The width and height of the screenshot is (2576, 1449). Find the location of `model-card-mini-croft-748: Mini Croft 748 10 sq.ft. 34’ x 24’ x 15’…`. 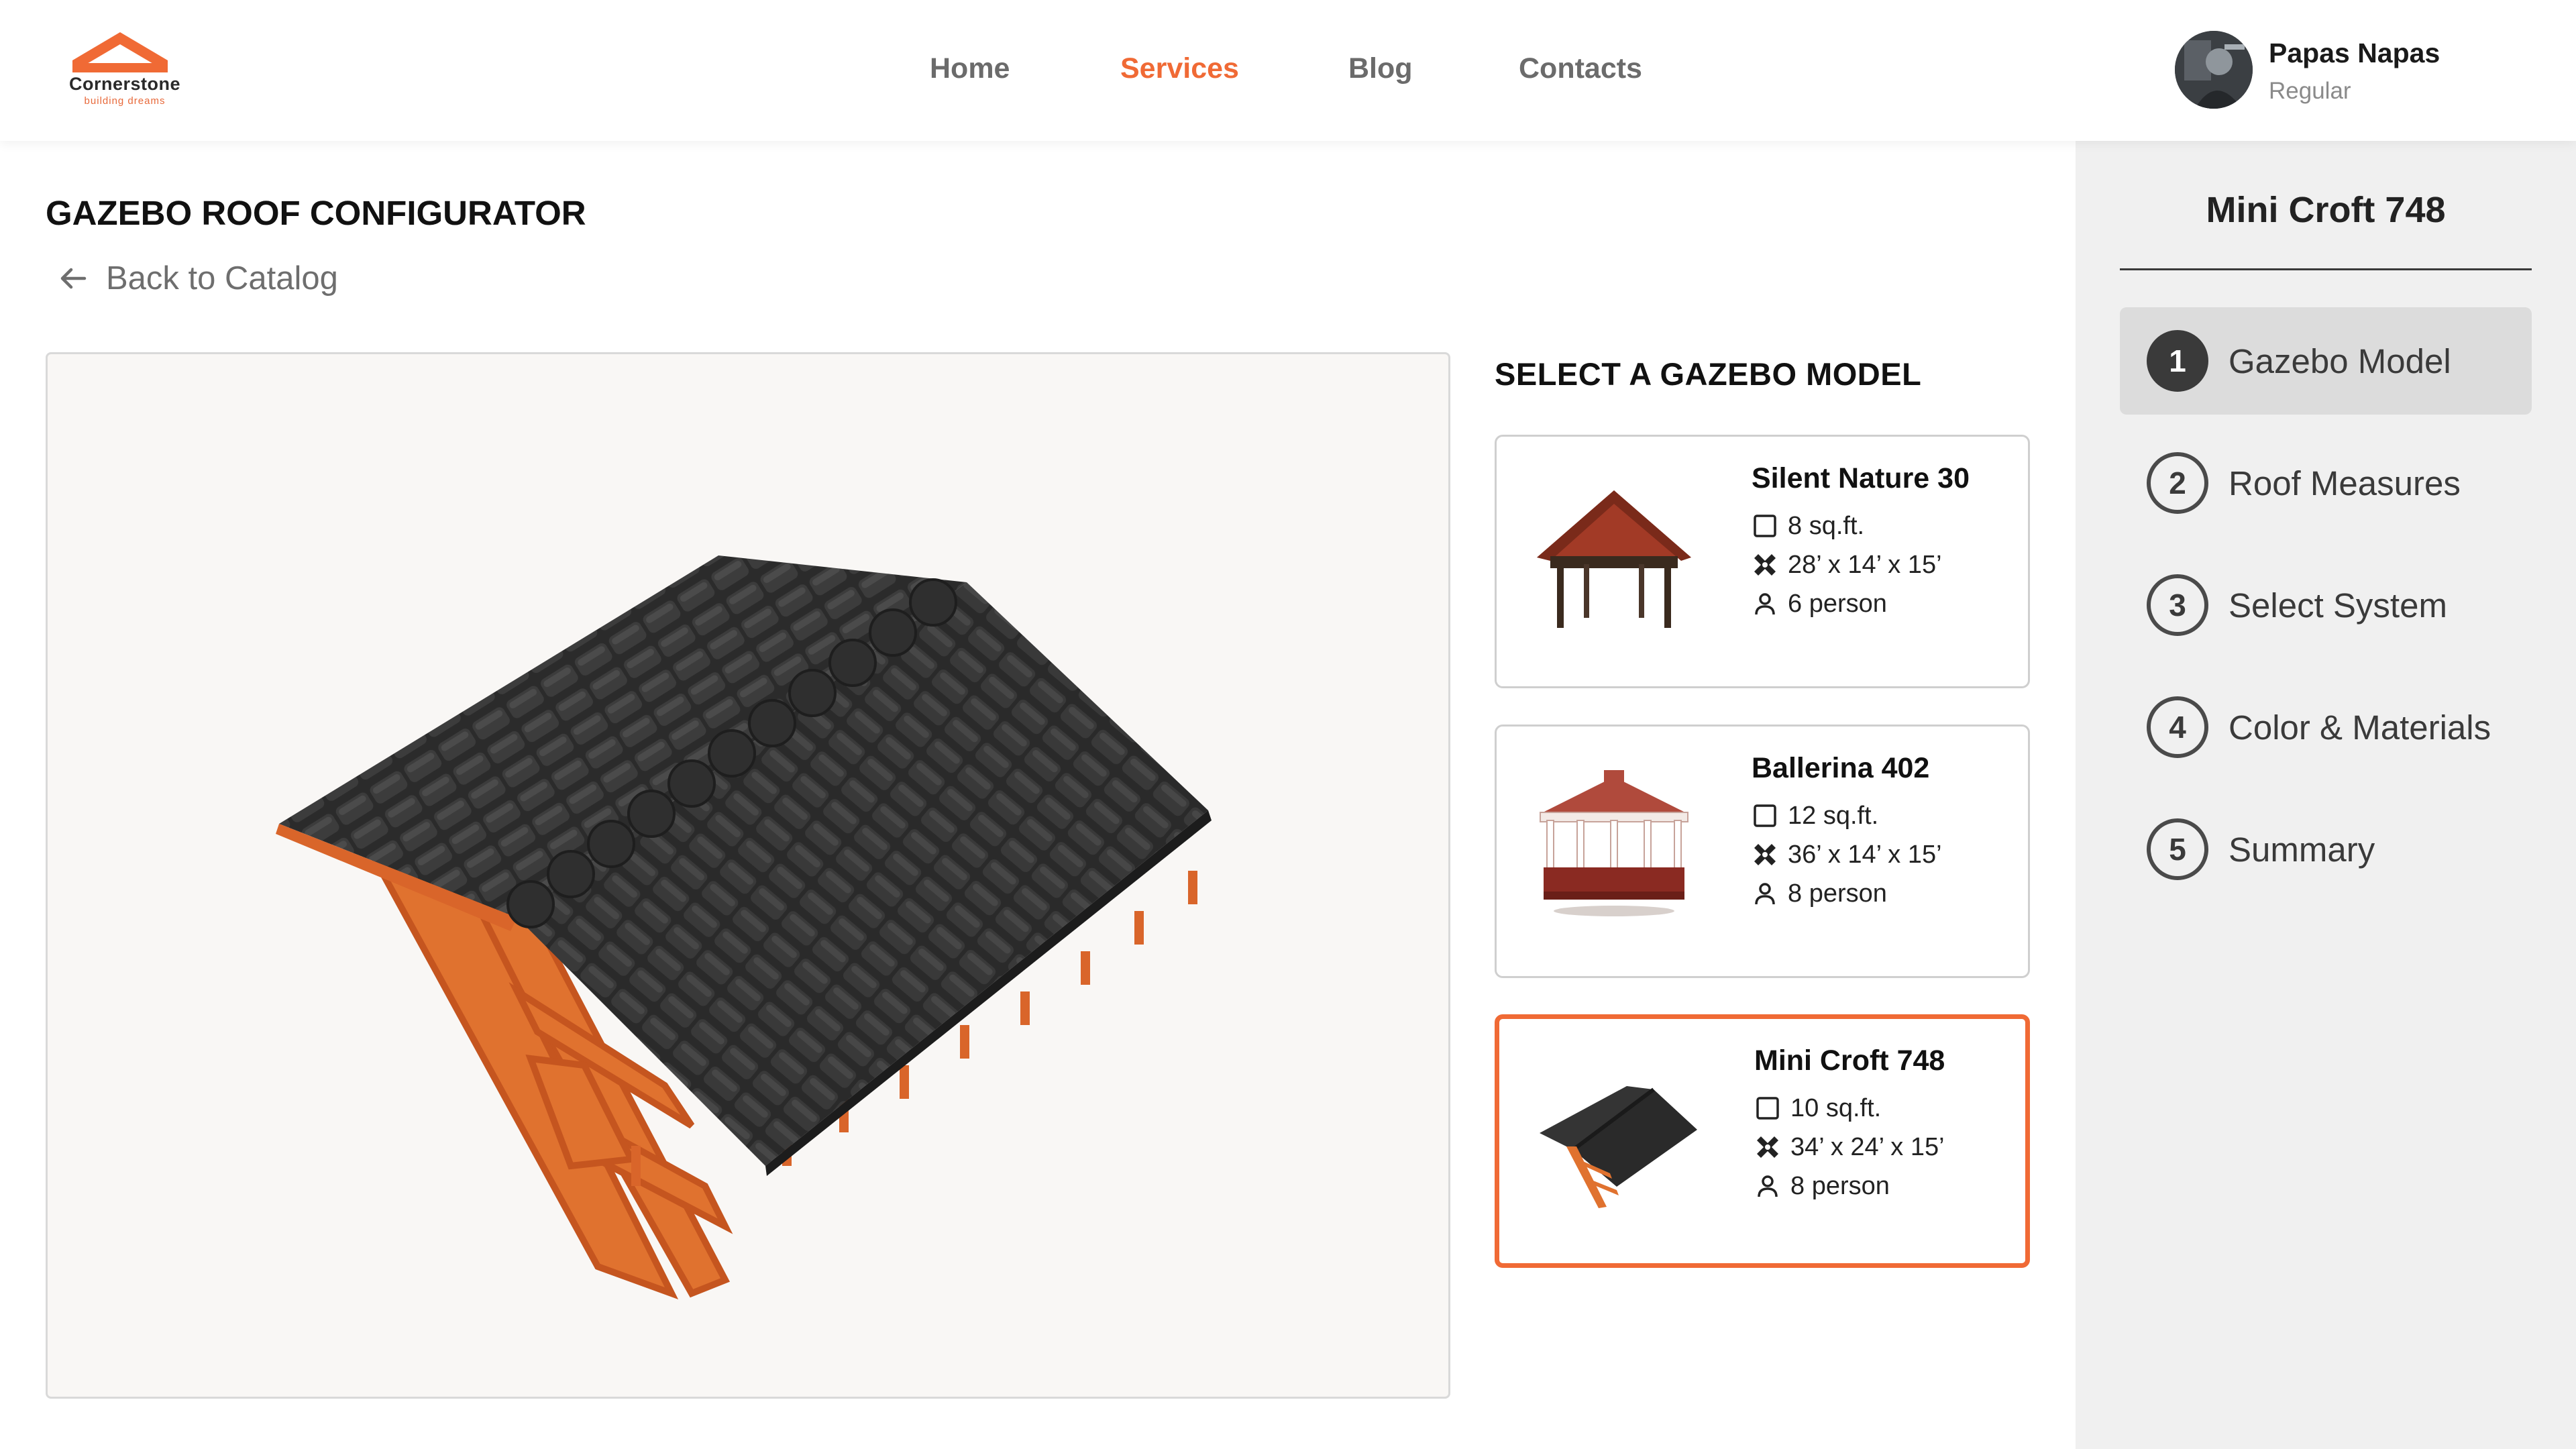

model-card-mini-croft-748: Mini Croft 748 10 sq.ft. 34’ x 24’ x 15’… is located at coordinates (1762, 1141).